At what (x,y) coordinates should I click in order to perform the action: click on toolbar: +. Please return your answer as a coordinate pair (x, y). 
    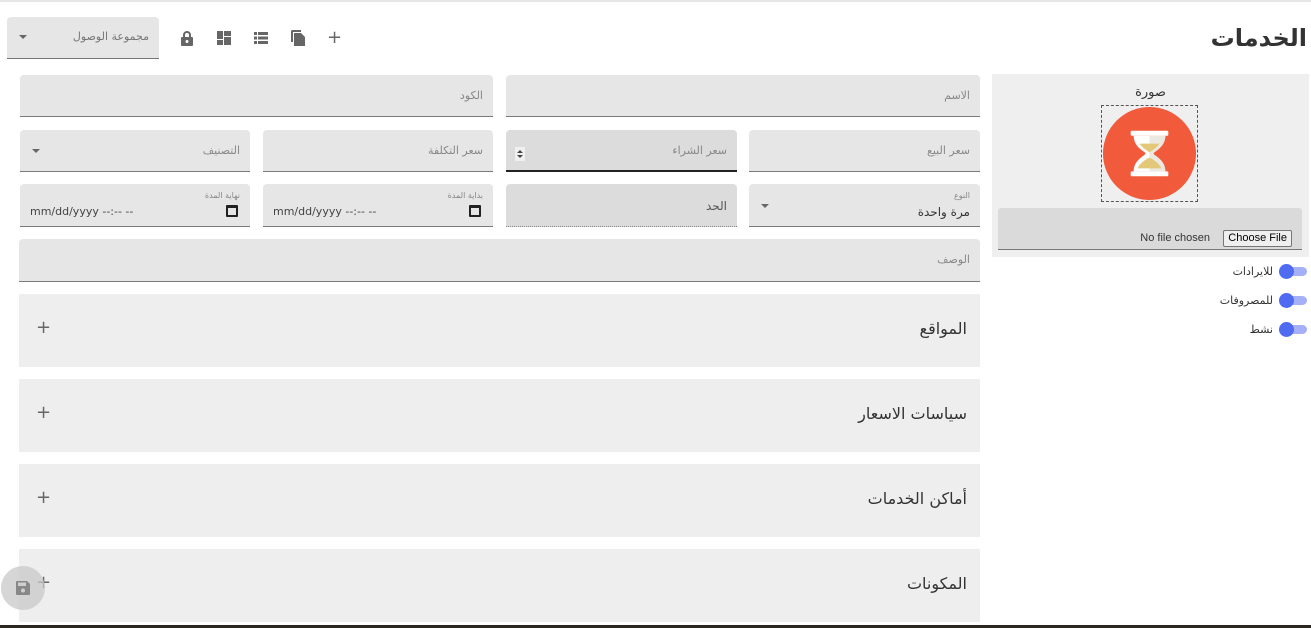
    Looking at the image, I should click on (260, 38).